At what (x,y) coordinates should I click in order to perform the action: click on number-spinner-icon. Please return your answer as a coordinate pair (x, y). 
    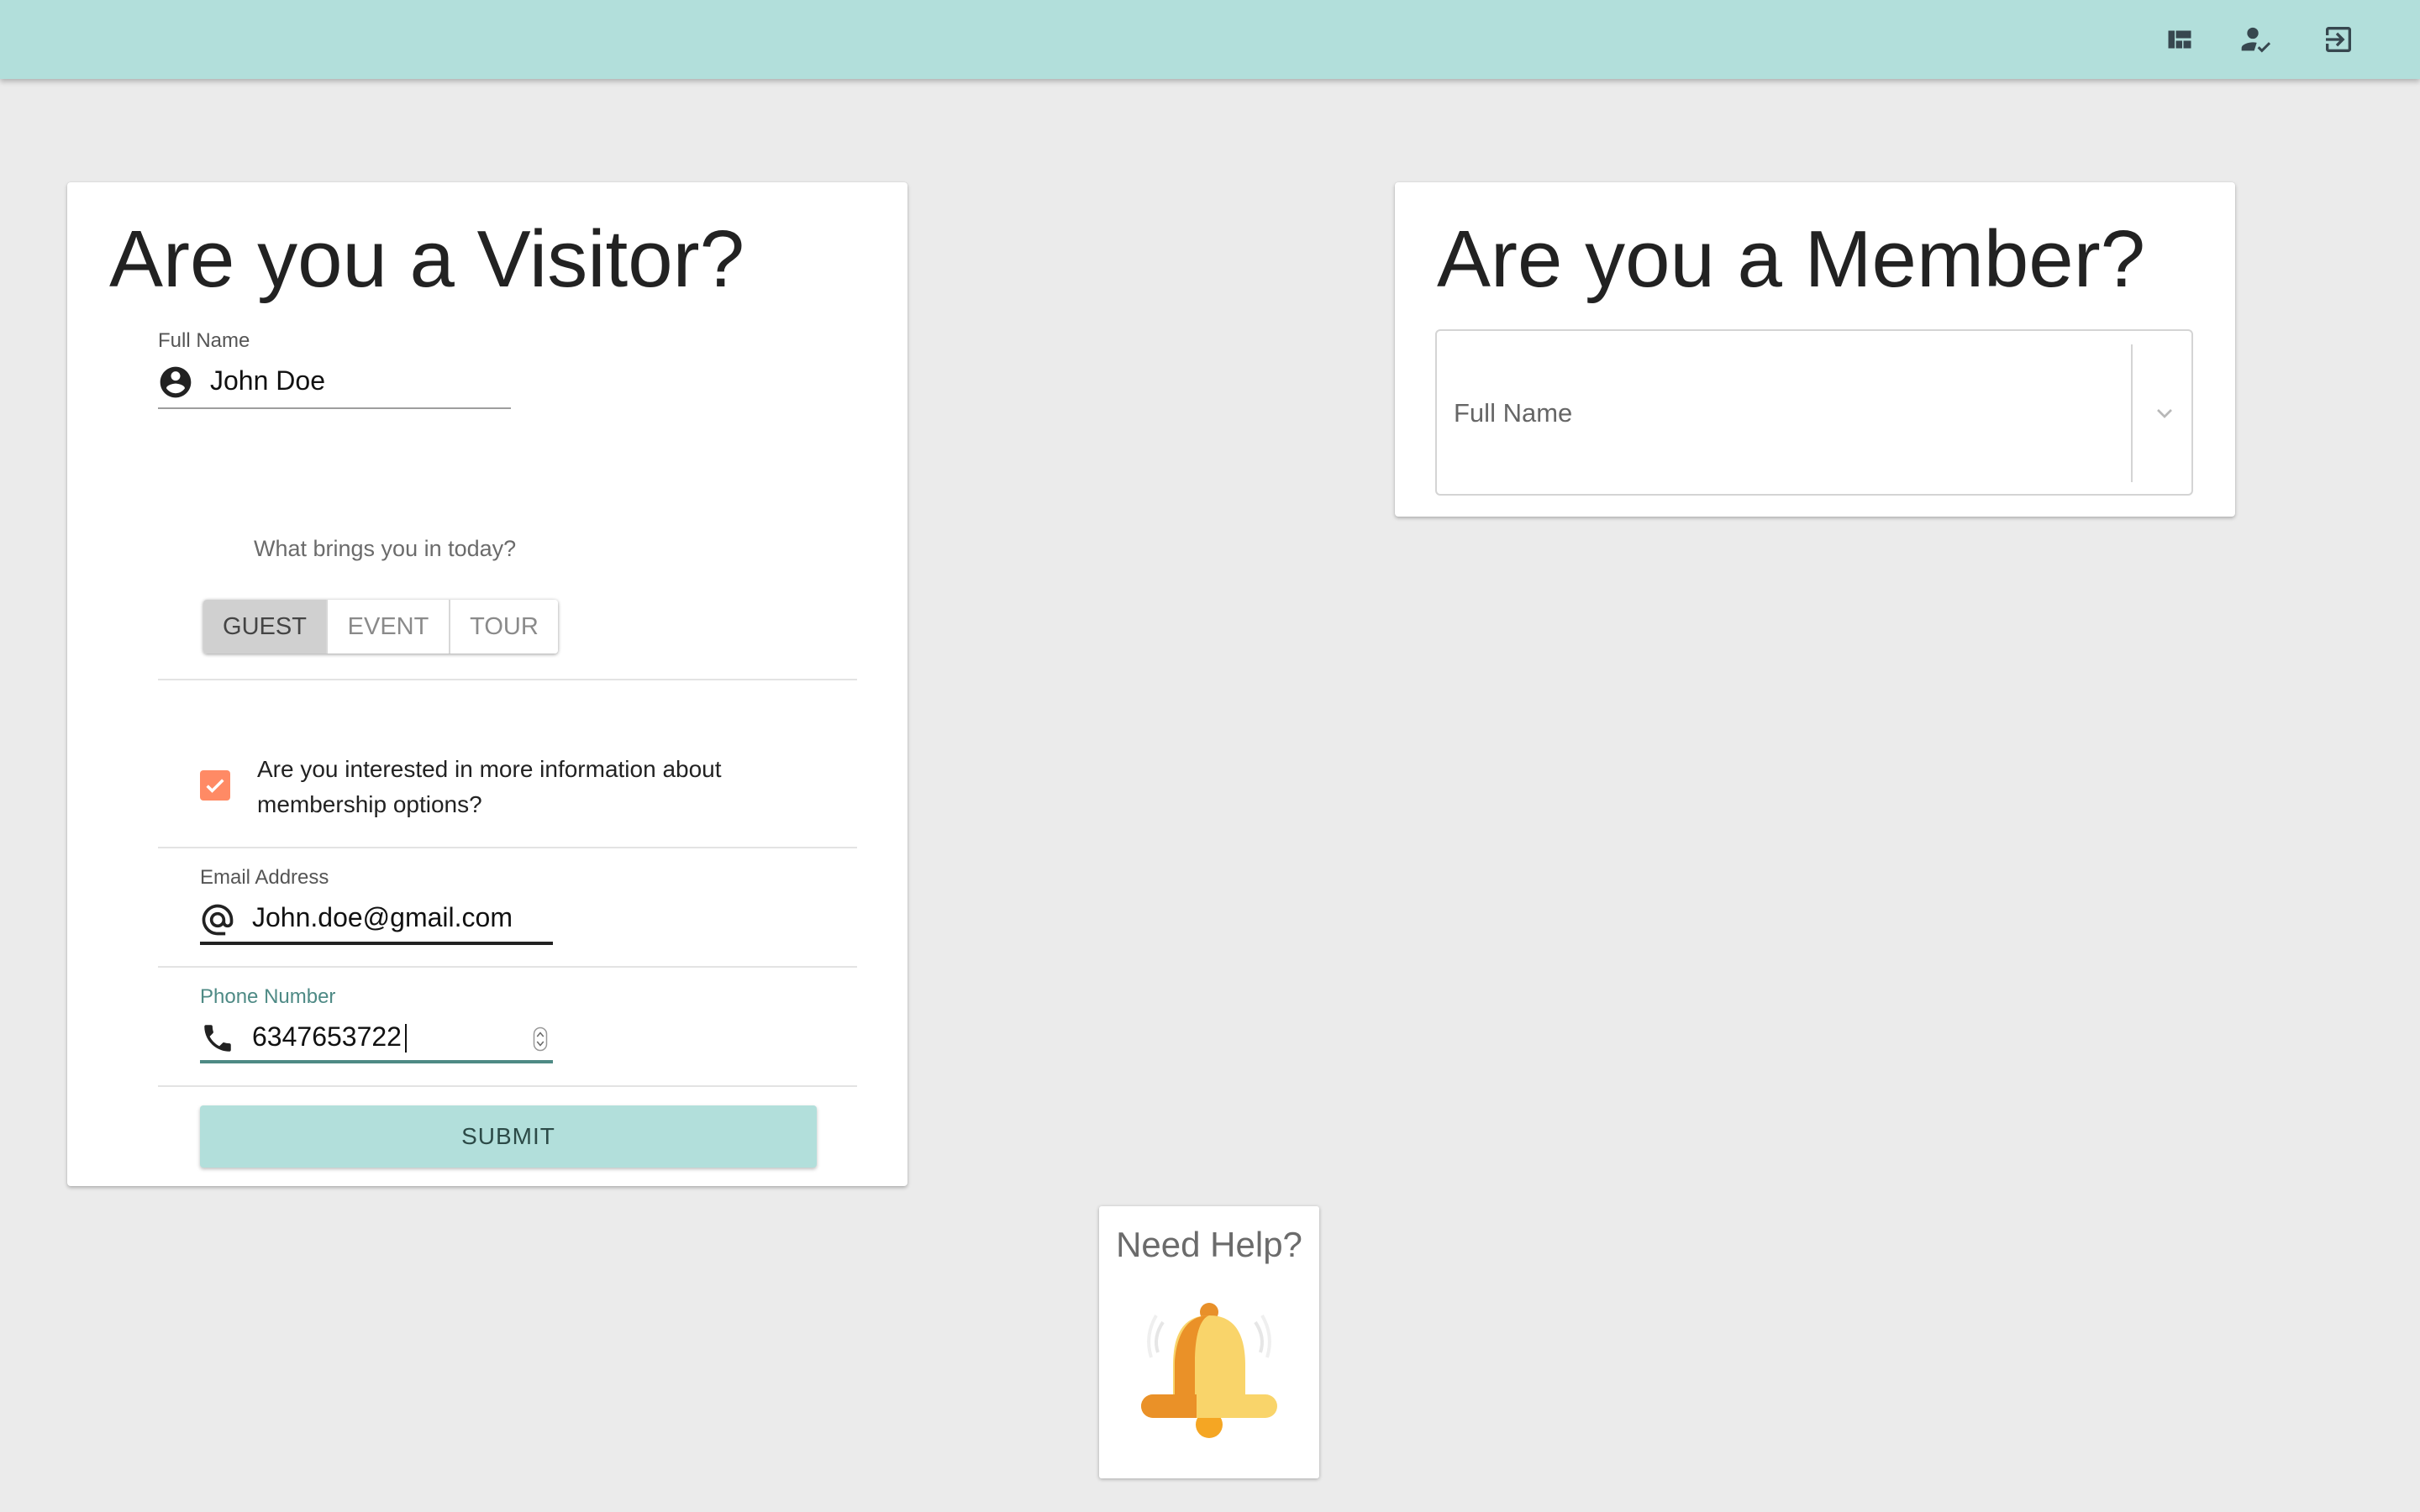
    Looking at the image, I should click on (540, 1039).